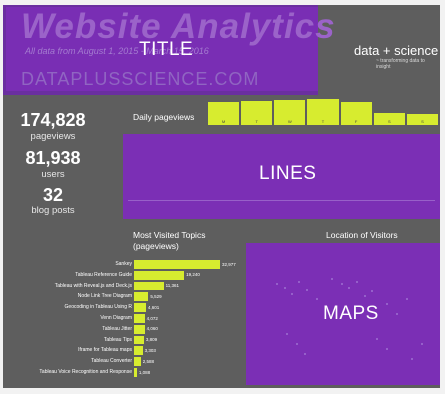 This screenshot has width=445, height=394. Describe the element at coordinates (172, 286) in the screenshot. I see `topic-value: 11,361` at that location.